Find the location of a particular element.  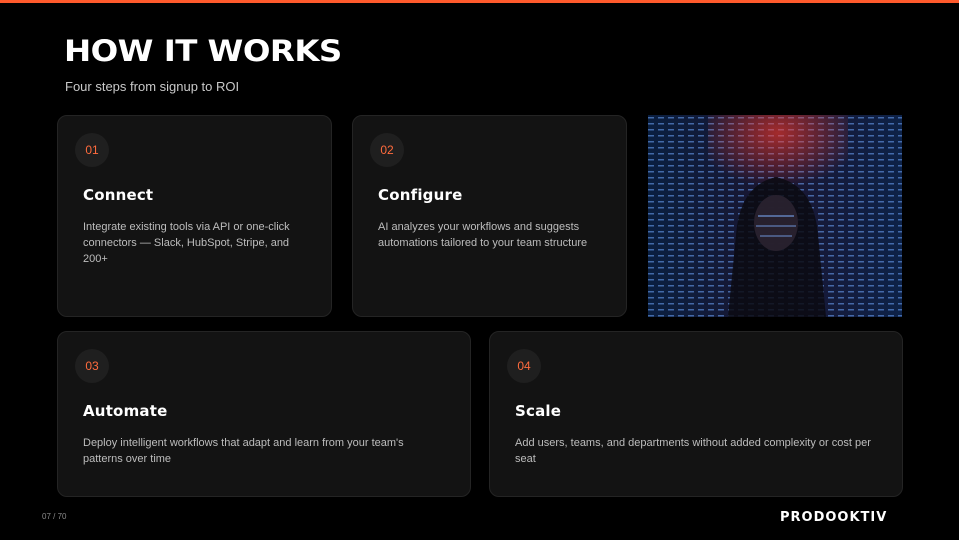

step-title: Automate is located at coordinates (125, 411).